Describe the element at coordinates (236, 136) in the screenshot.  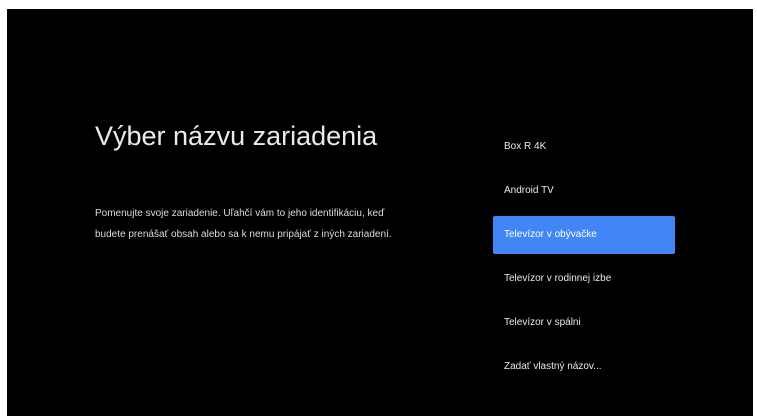
I see `page-title: Výber názvu zariadenia` at that location.